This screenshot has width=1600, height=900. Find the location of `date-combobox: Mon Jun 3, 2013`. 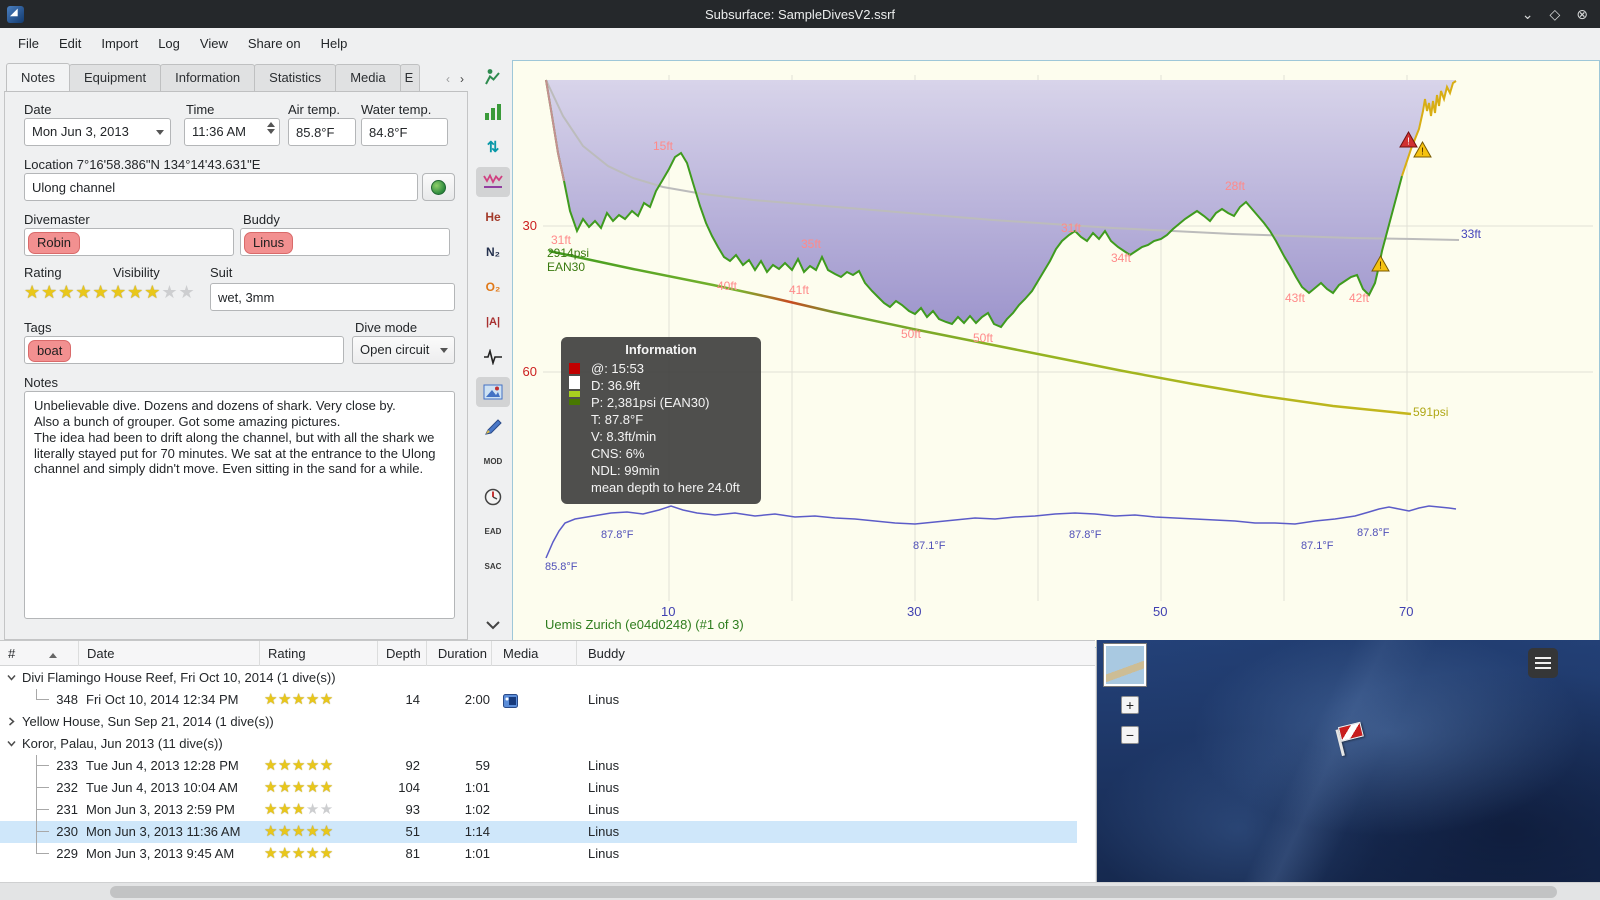

date-combobox: Mon Jun 3, 2013 is located at coordinates (97, 132).